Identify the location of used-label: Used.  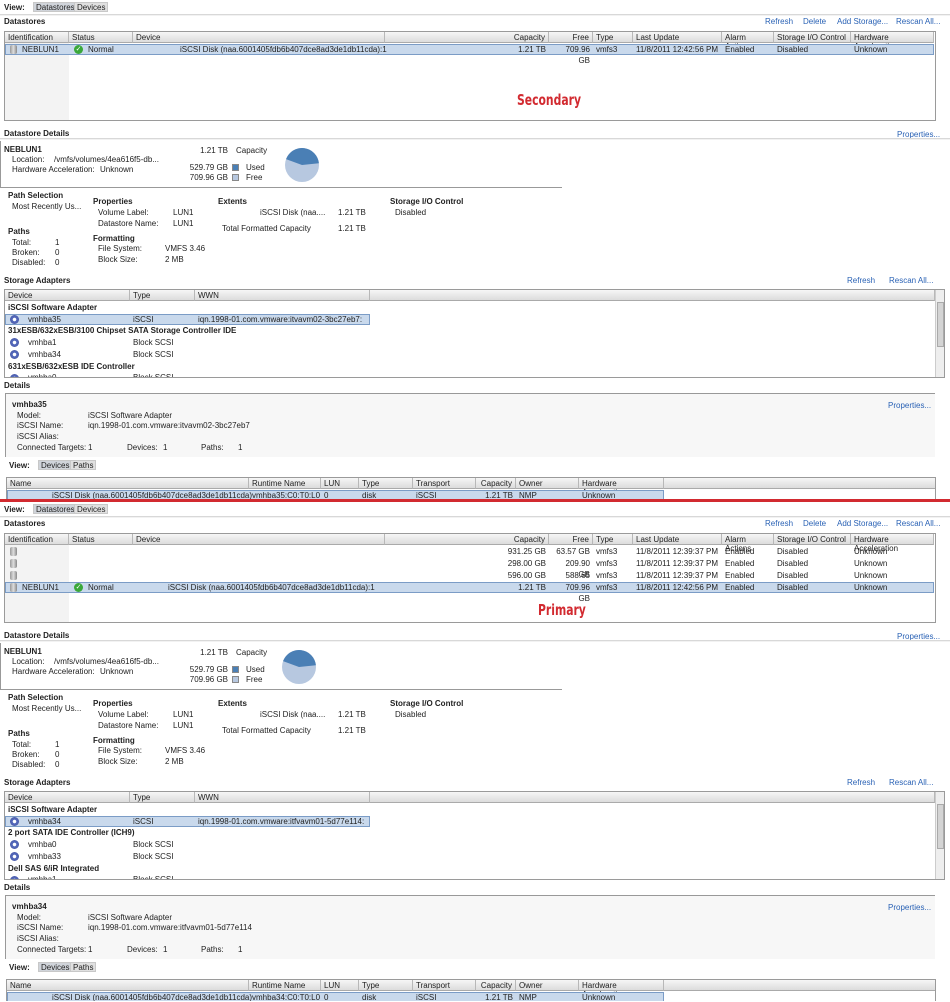
(255, 669).